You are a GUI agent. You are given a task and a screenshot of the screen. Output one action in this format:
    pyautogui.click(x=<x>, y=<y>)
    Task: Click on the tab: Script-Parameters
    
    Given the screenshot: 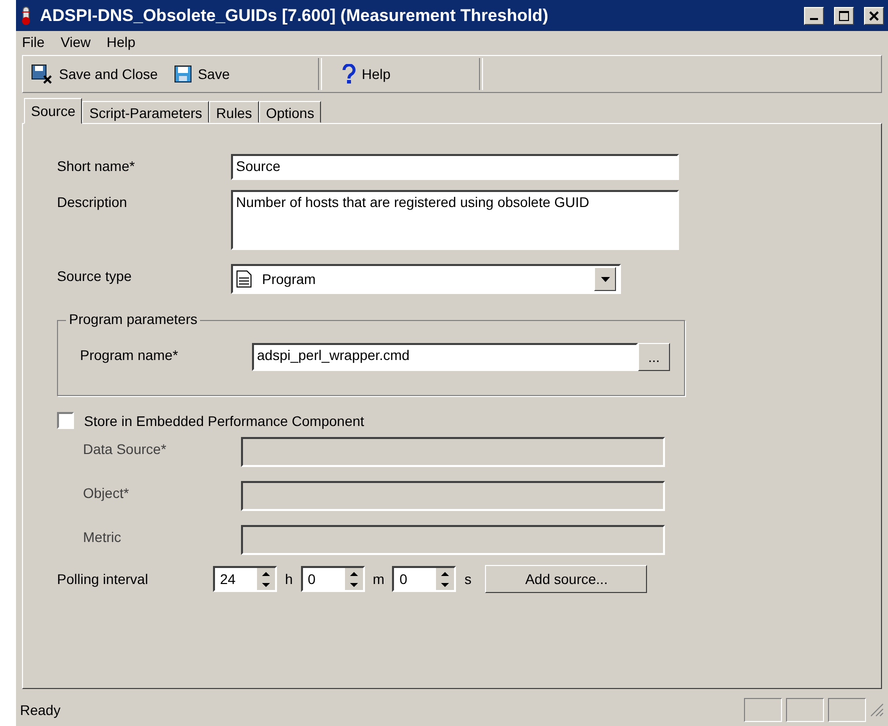 What is the action you would take?
    pyautogui.click(x=146, y=112)
    